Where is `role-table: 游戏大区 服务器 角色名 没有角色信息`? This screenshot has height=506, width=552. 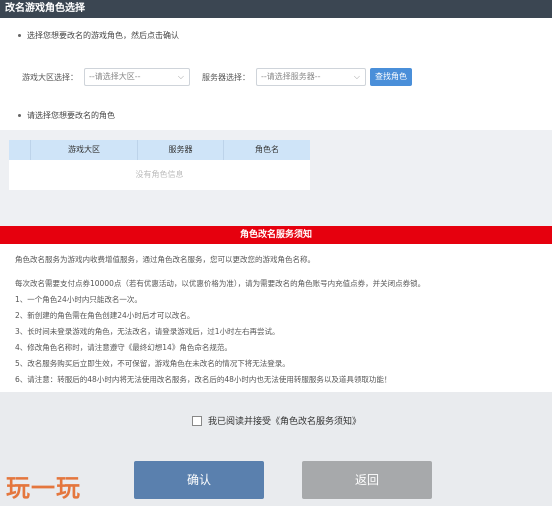
role-table: 游戏大区 服务器 角色名 没有角色信息 is located at coordinates (159, 165).